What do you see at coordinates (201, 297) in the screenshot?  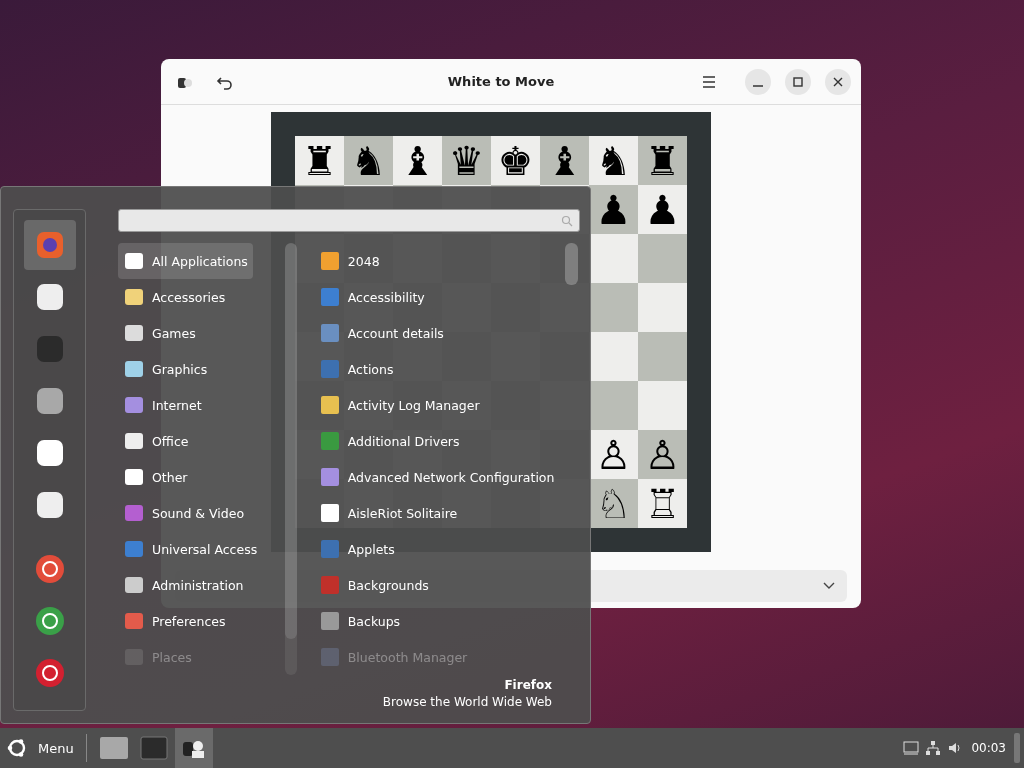 I see `category-item: Accessories` at bounding box center [201, 297].